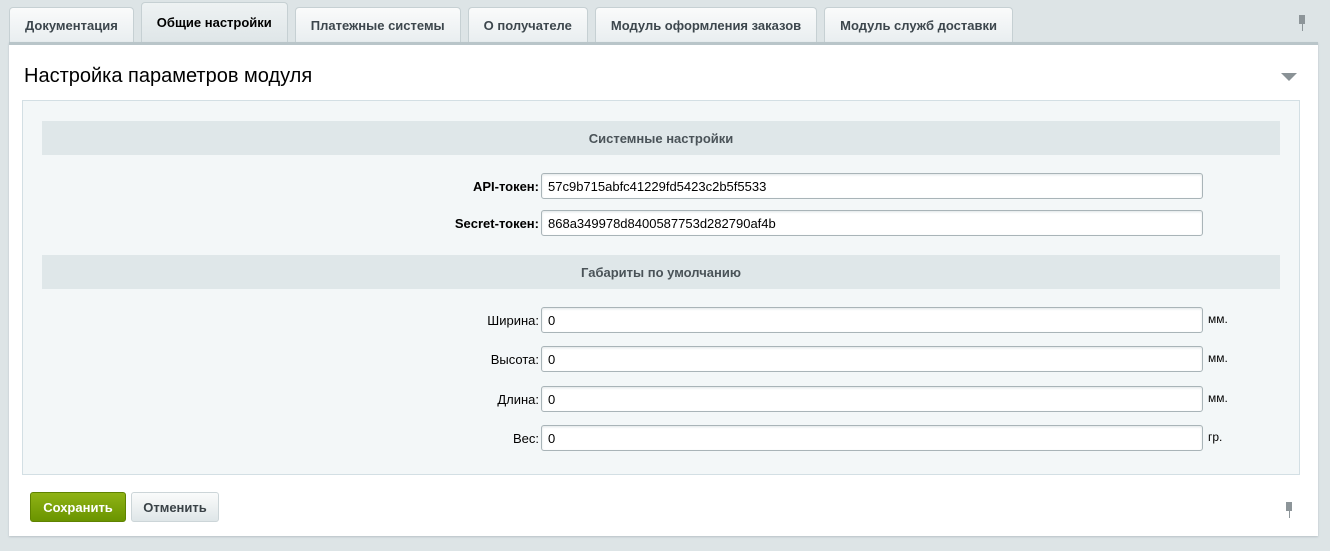 This screenshot has height=551, width=1330. I want to click on api-token-row: API-токен:, so click(662, 186).